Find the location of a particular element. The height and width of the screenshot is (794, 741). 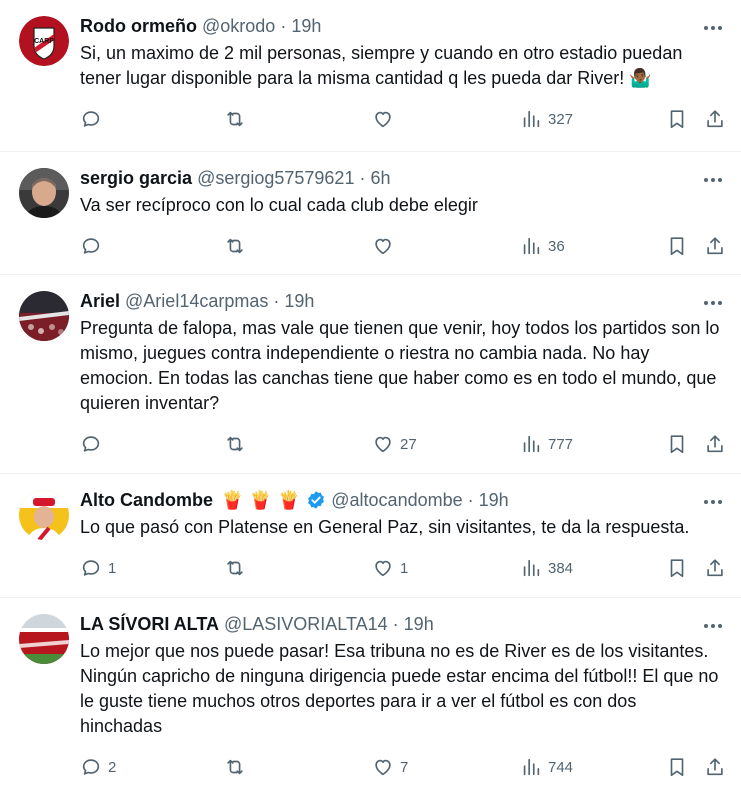

tweet-actions: 1 1 384 is located at coordinates (402, 569).